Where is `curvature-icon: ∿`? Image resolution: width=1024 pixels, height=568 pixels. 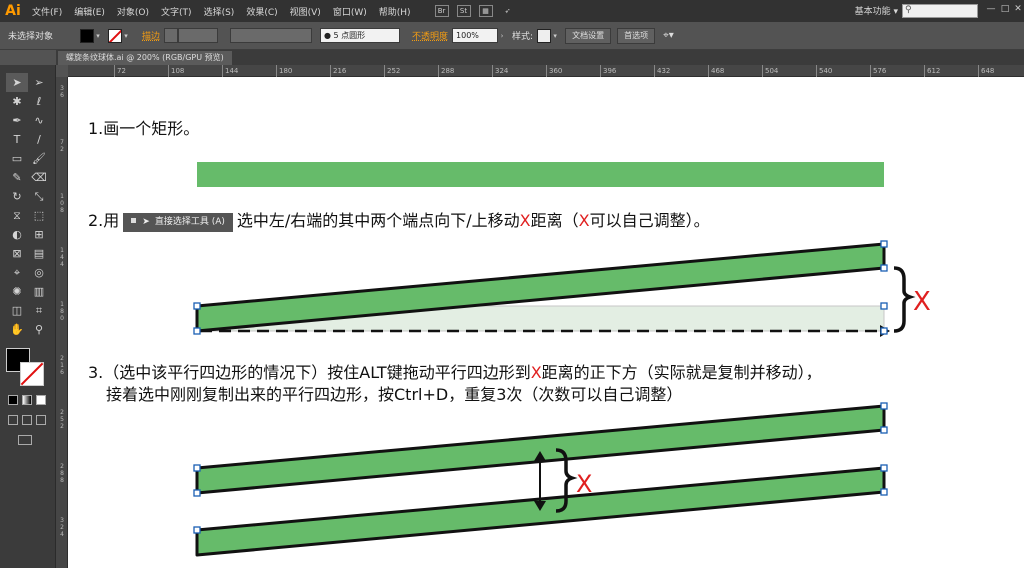
curvature-icon: ∿ is located at coordinates (39, 120).